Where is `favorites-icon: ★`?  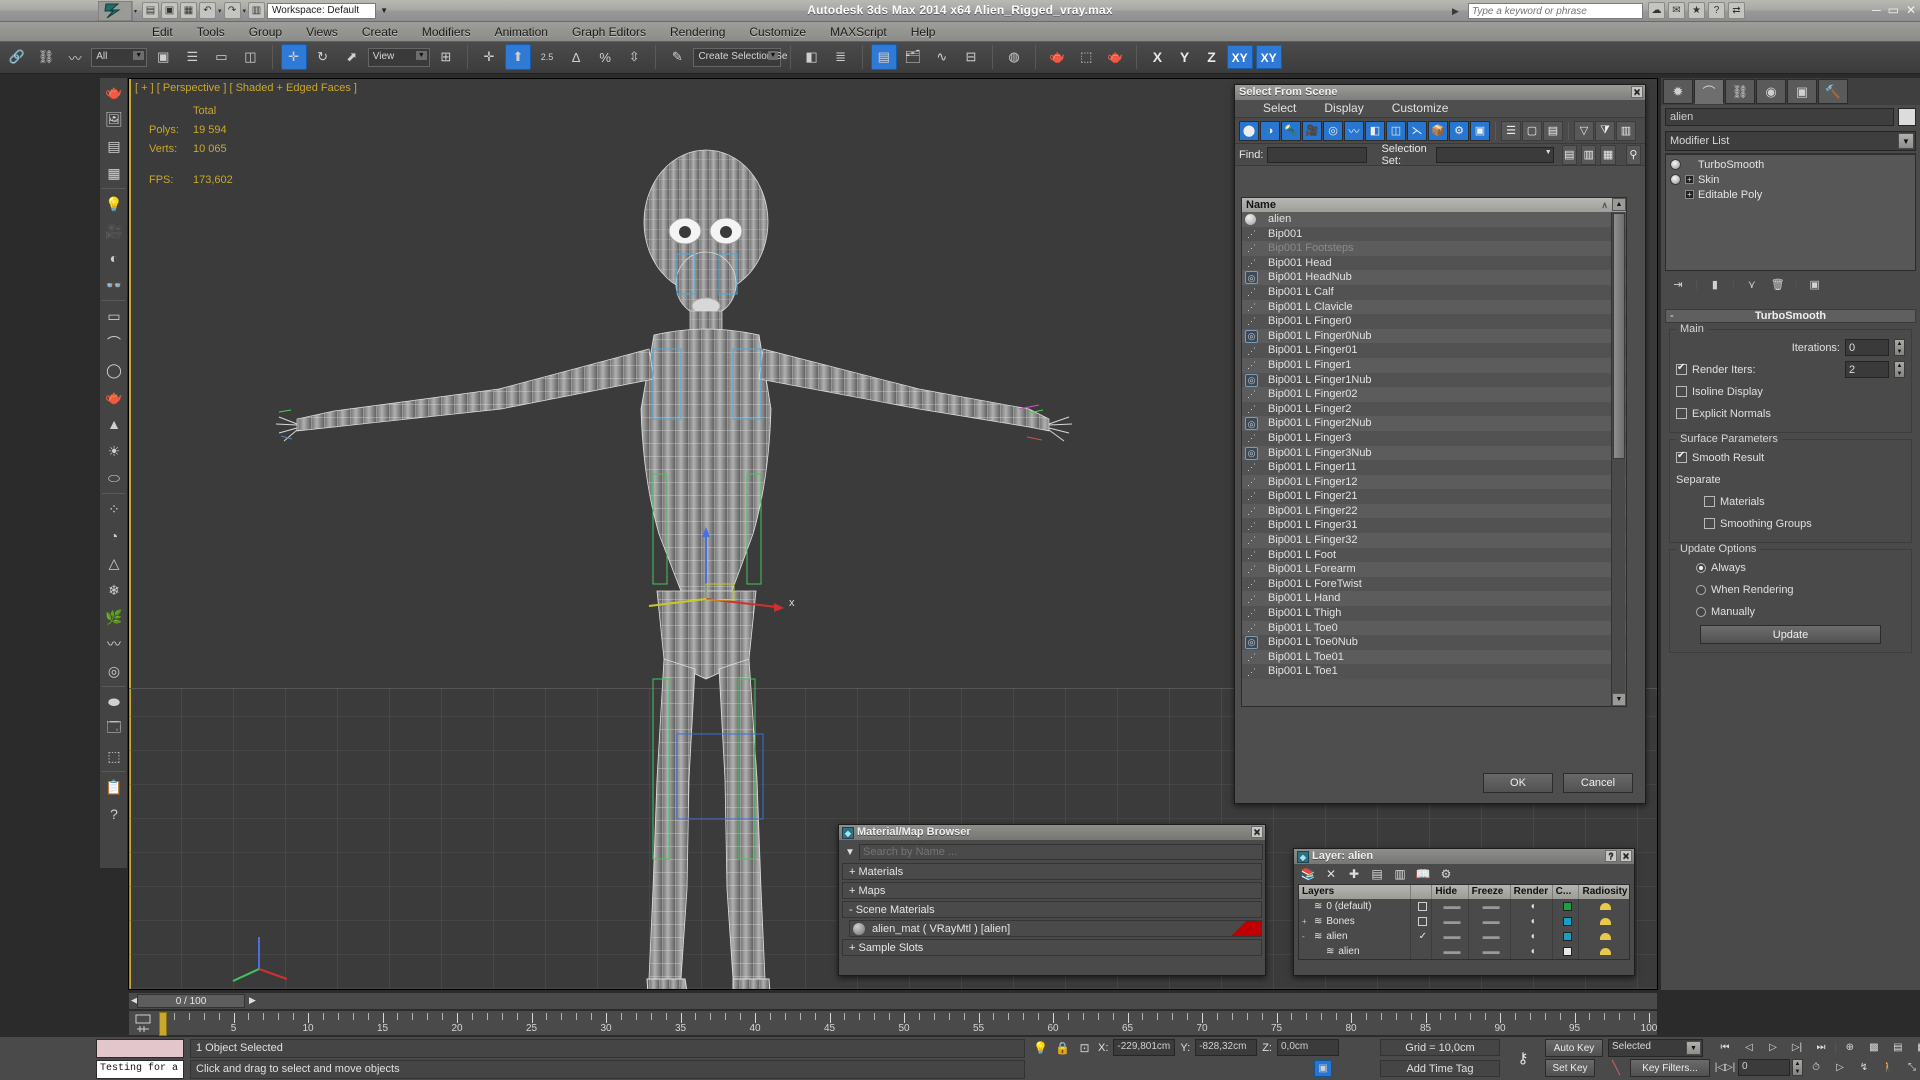
favorites-icon: ★ is located at coordinates (1696, 10).